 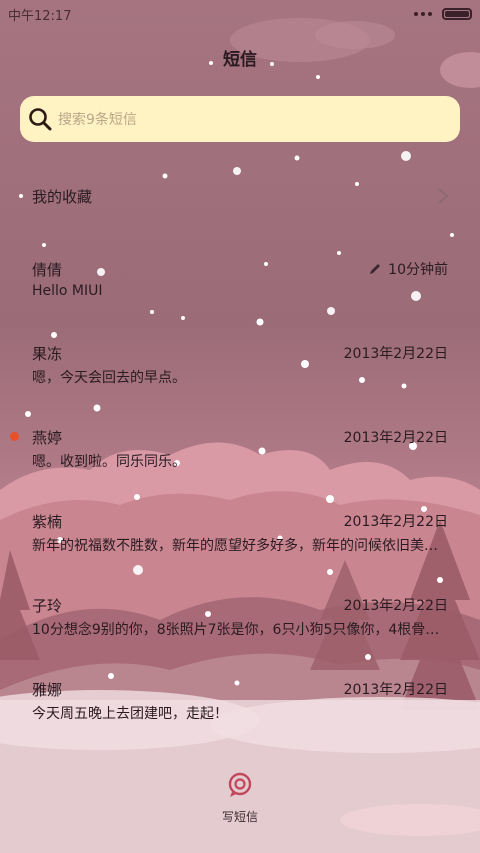 I want to click on chevron-right-icon, so click(x=443, y=196).